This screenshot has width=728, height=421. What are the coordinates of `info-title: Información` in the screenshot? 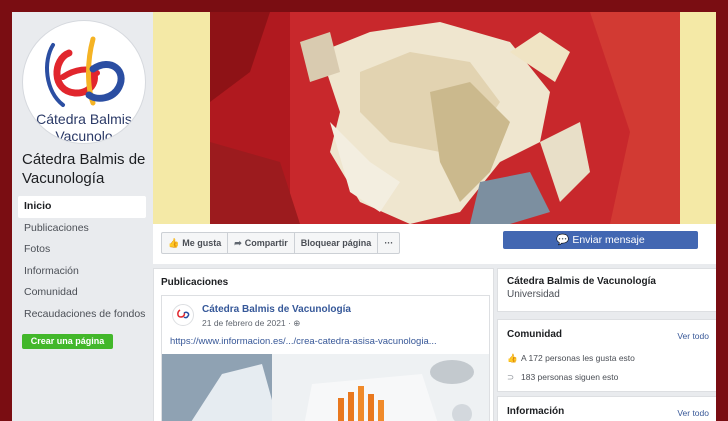 It's located at (536, 411).